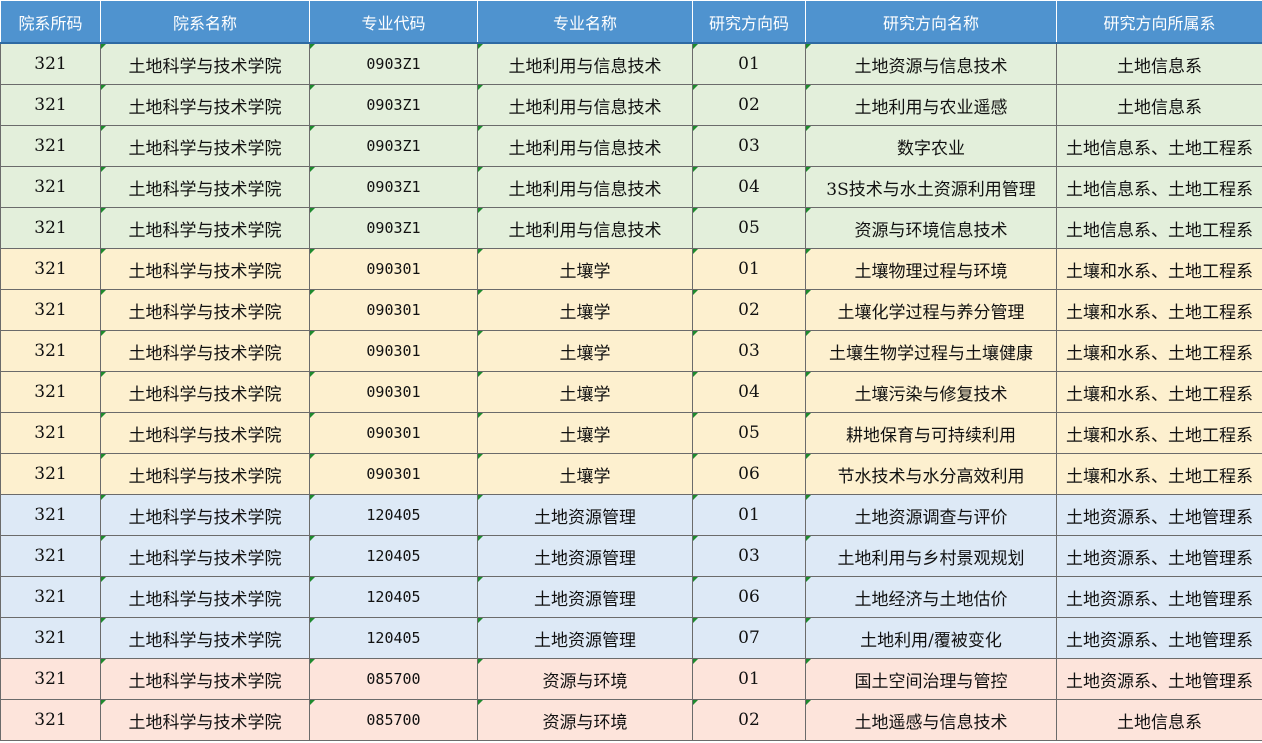  Describe the element at coordinates (931, 105) in the screenshot. I see `direction-name-cell: 土地利用与农业遥感` at that location.